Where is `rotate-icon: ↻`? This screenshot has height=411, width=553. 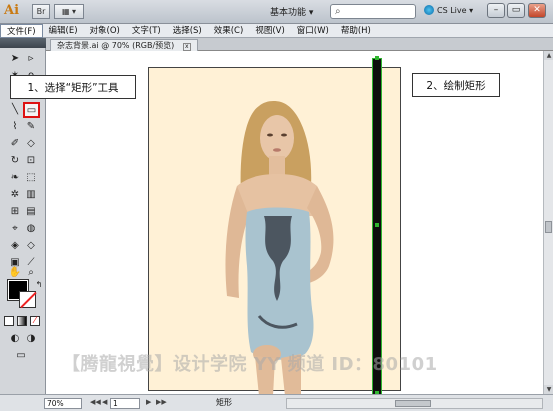
rotate-icon: ↻ is located at coordinates (15, 160).